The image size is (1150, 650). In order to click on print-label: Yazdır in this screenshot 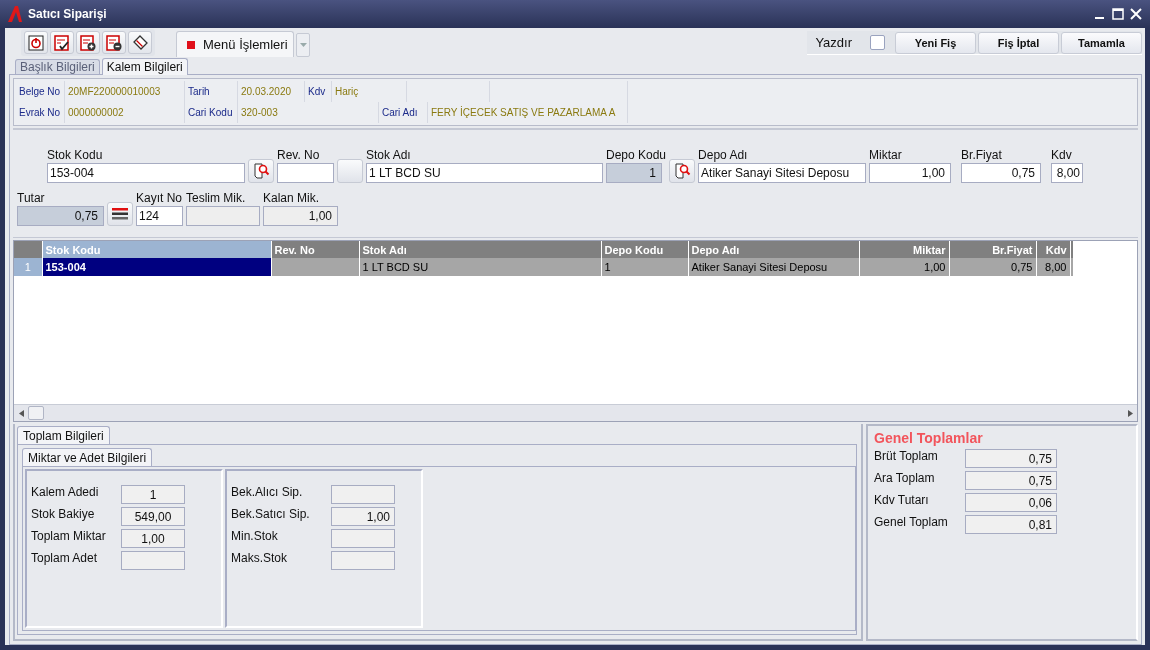, I will do `click(833, 42)`.